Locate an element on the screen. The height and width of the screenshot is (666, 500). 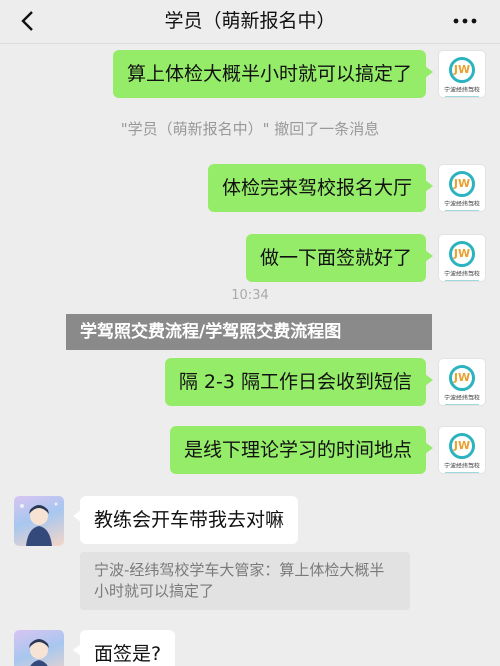
watermark-banner: 学驾照交费流程/学驾照交费流程图 is located at coordinates (249, 332).